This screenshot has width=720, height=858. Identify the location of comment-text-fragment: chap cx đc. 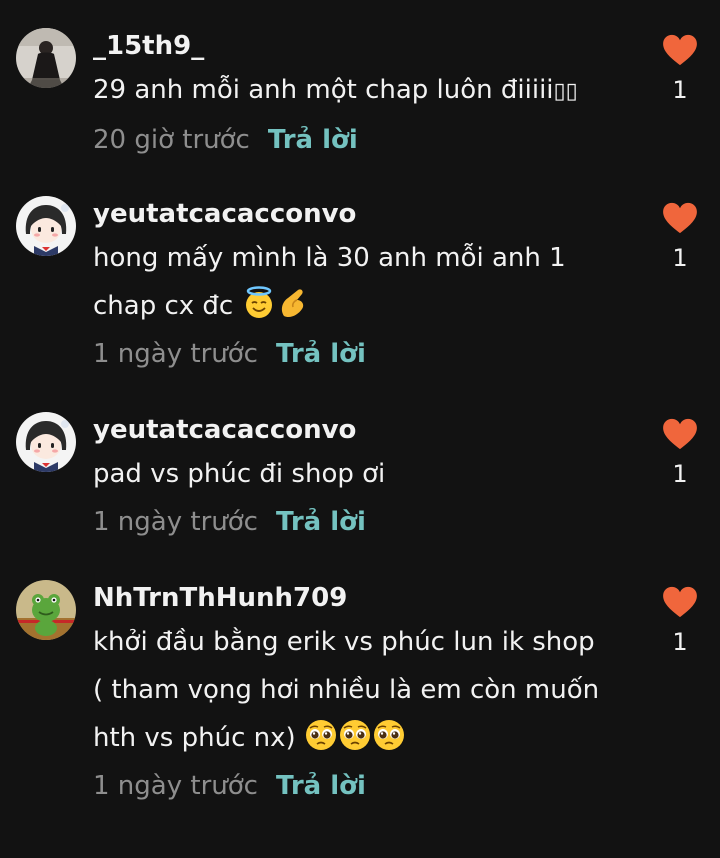
(163, 306).